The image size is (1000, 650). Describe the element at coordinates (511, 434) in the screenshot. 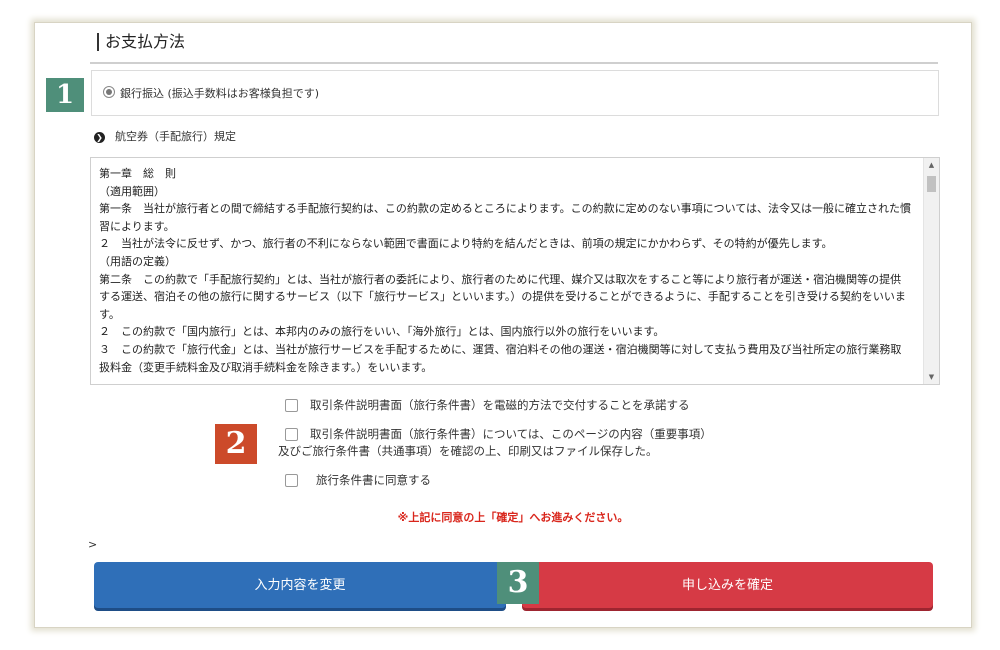

I see `checkbox-confirm-label-line1: 取引条件説明書面（旅行条件書）については、このページの内容（重要事項）` at that location.